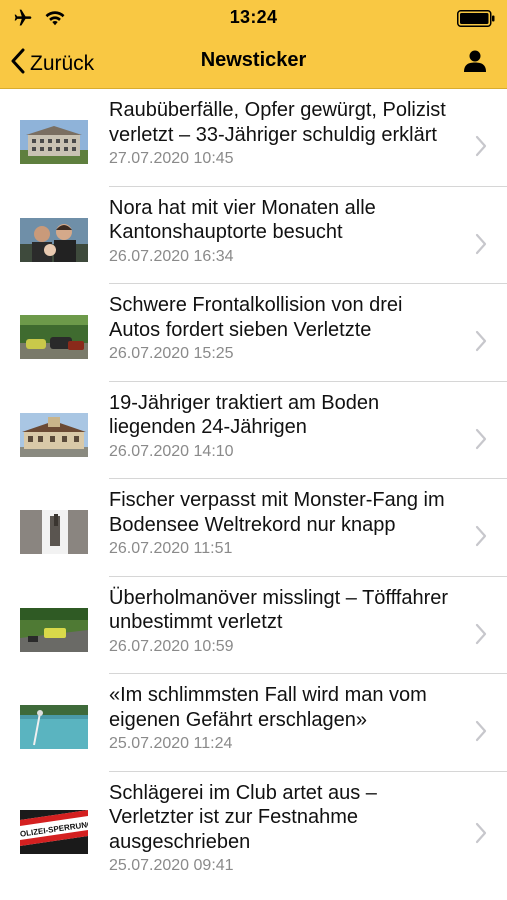 This screenshot has height=900, width=507. Describe the element at coordinates (171, 353) in the screenshot. I see `news-date: 26.07.2020 15:25` at that location.